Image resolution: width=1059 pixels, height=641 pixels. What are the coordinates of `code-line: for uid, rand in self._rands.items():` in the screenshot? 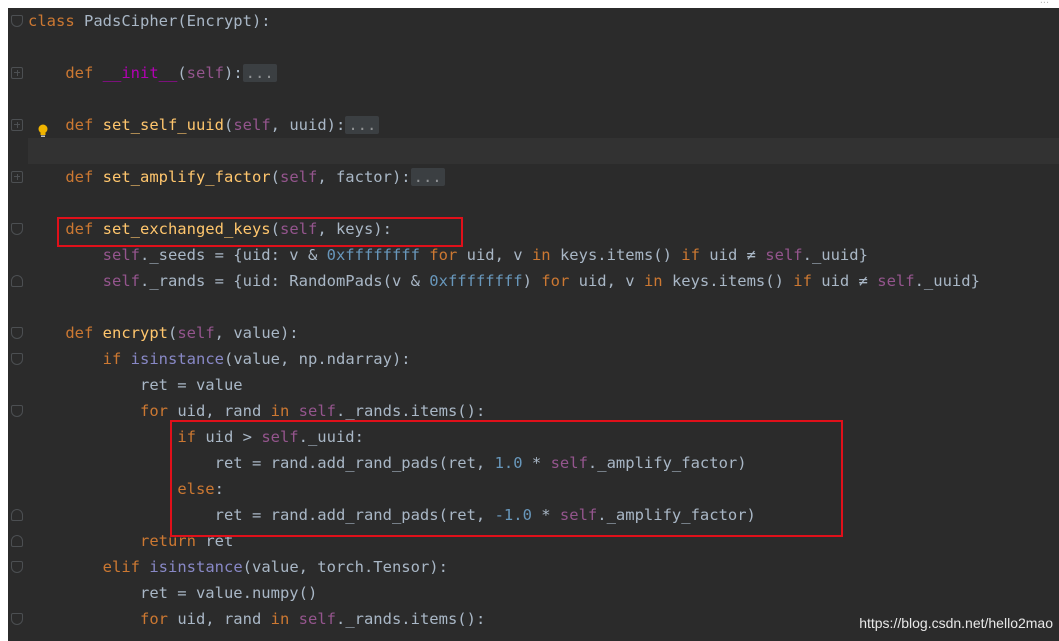 It's located at (256, 619).